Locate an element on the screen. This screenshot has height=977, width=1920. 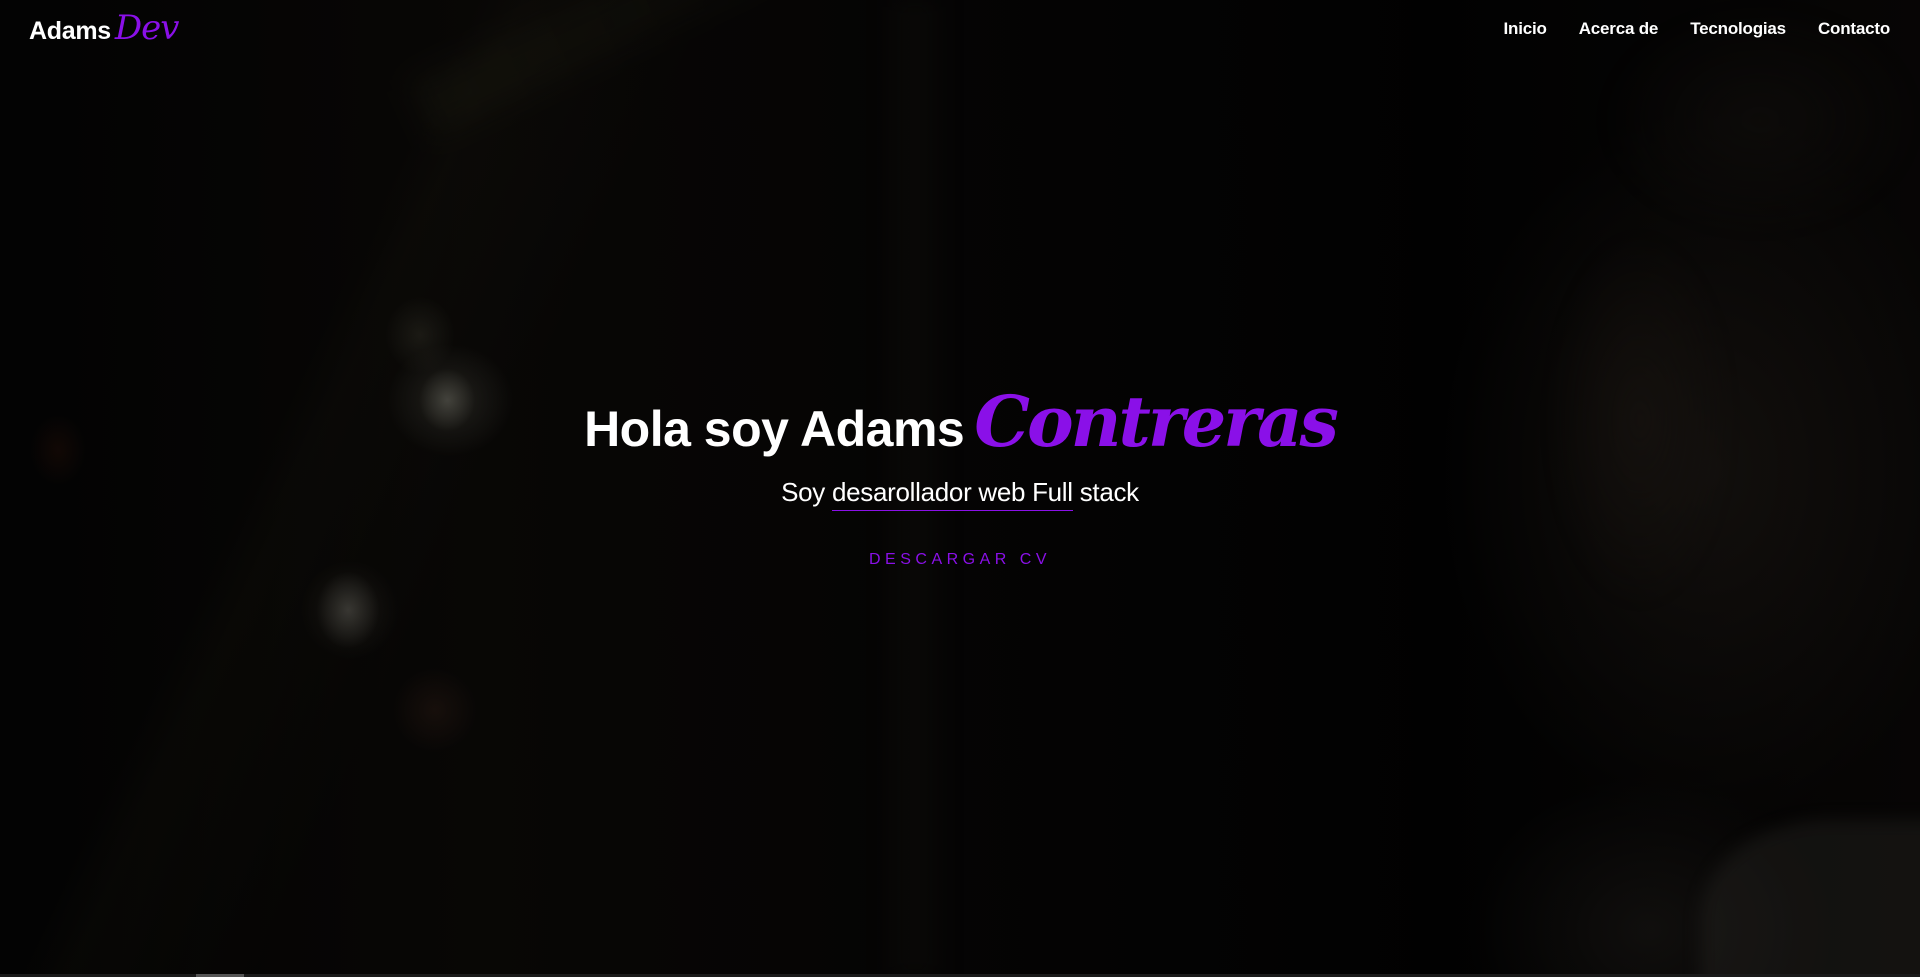
brand-logo: Adams Dev is located at coordinates (104, 28).